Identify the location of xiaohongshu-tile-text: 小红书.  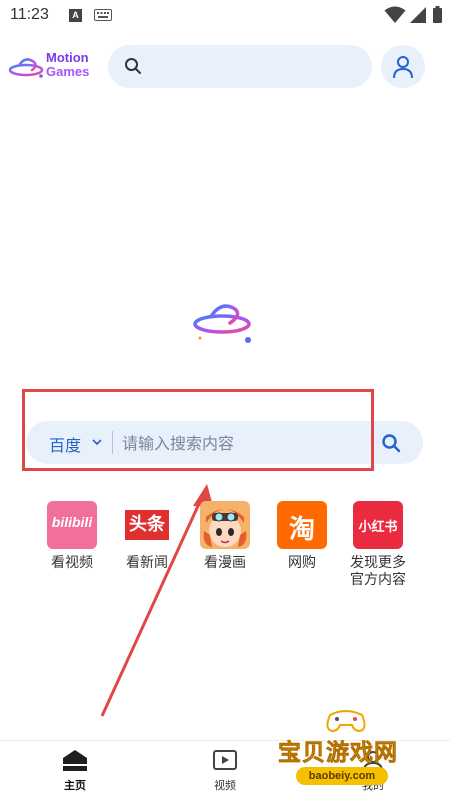
(378, 527).